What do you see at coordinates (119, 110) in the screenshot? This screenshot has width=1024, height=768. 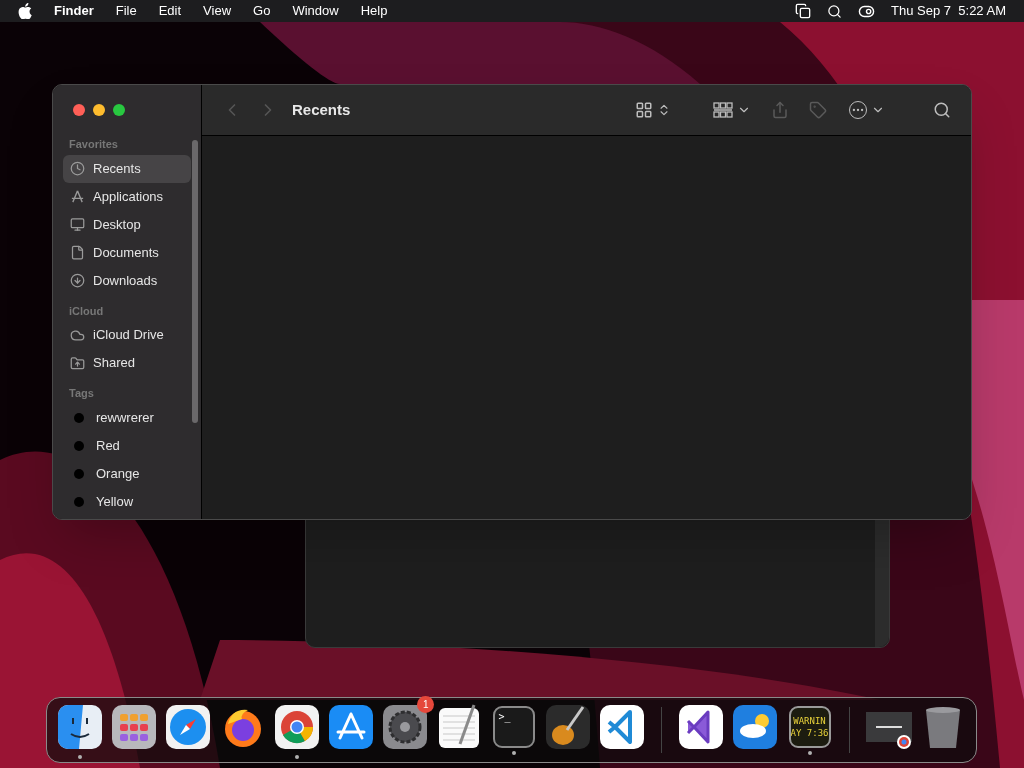 I see `zoom-button` at bounding box center [119, 110].